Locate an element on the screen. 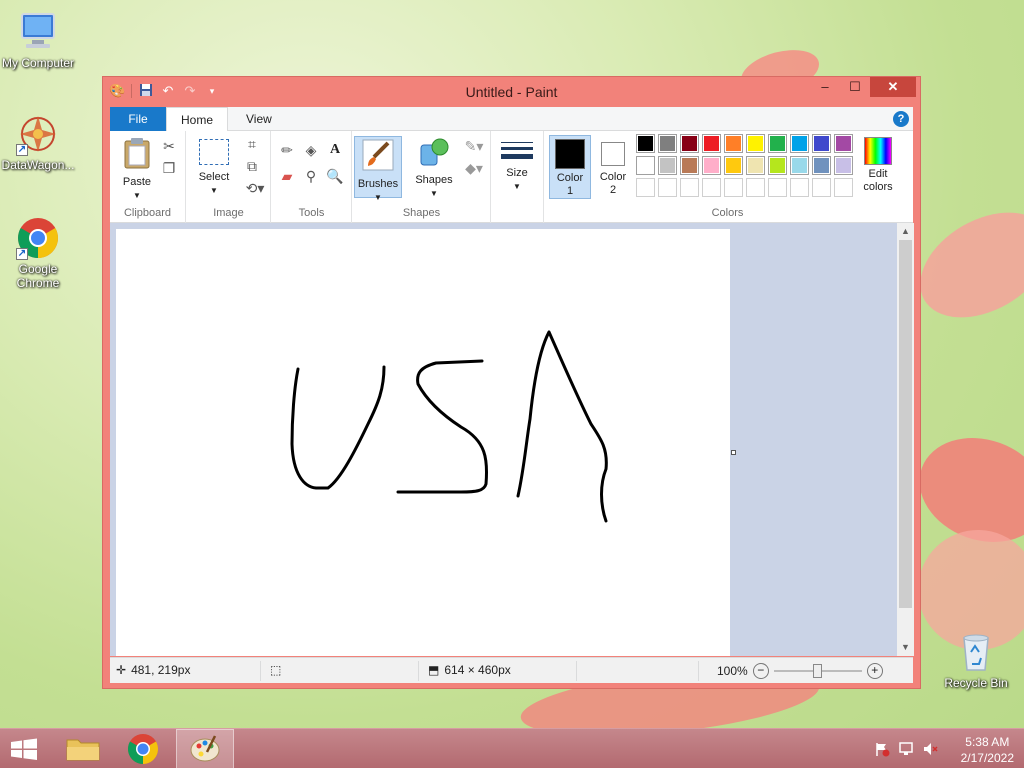 The image size is (1024, 768). copy-icon: ❐ is located at coordinates (169, 168).